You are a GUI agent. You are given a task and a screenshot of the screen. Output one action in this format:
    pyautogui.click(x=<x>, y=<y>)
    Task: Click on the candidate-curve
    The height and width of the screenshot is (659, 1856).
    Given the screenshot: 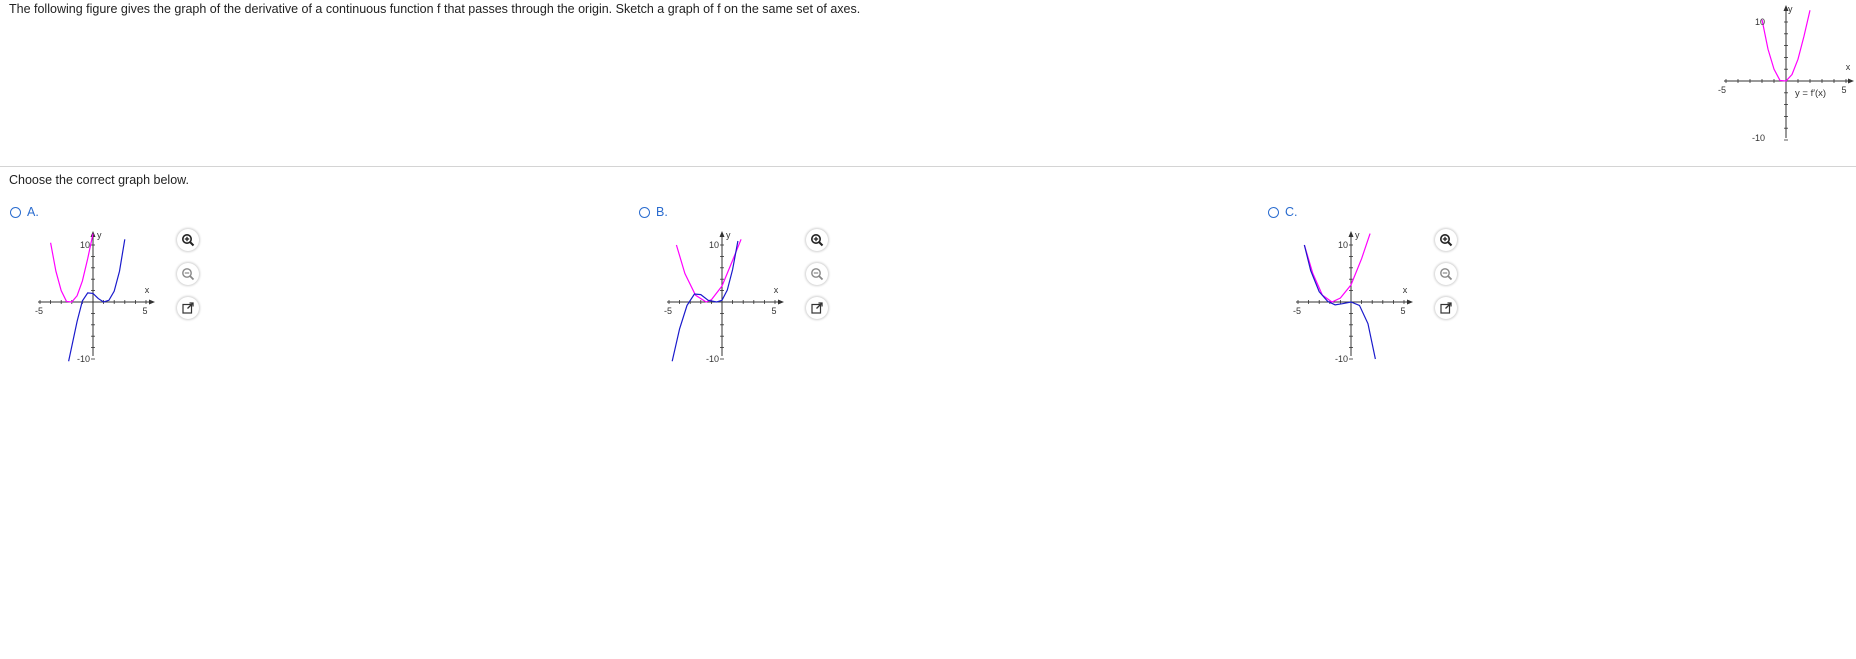 What is the action you would take?
    pyautogui.click(x=97, y=300)
    